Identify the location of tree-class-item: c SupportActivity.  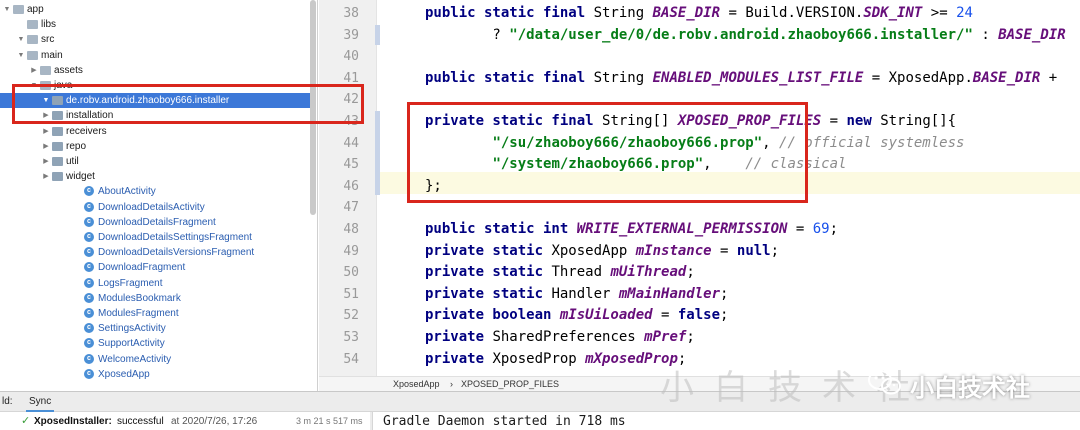
(155, 343).